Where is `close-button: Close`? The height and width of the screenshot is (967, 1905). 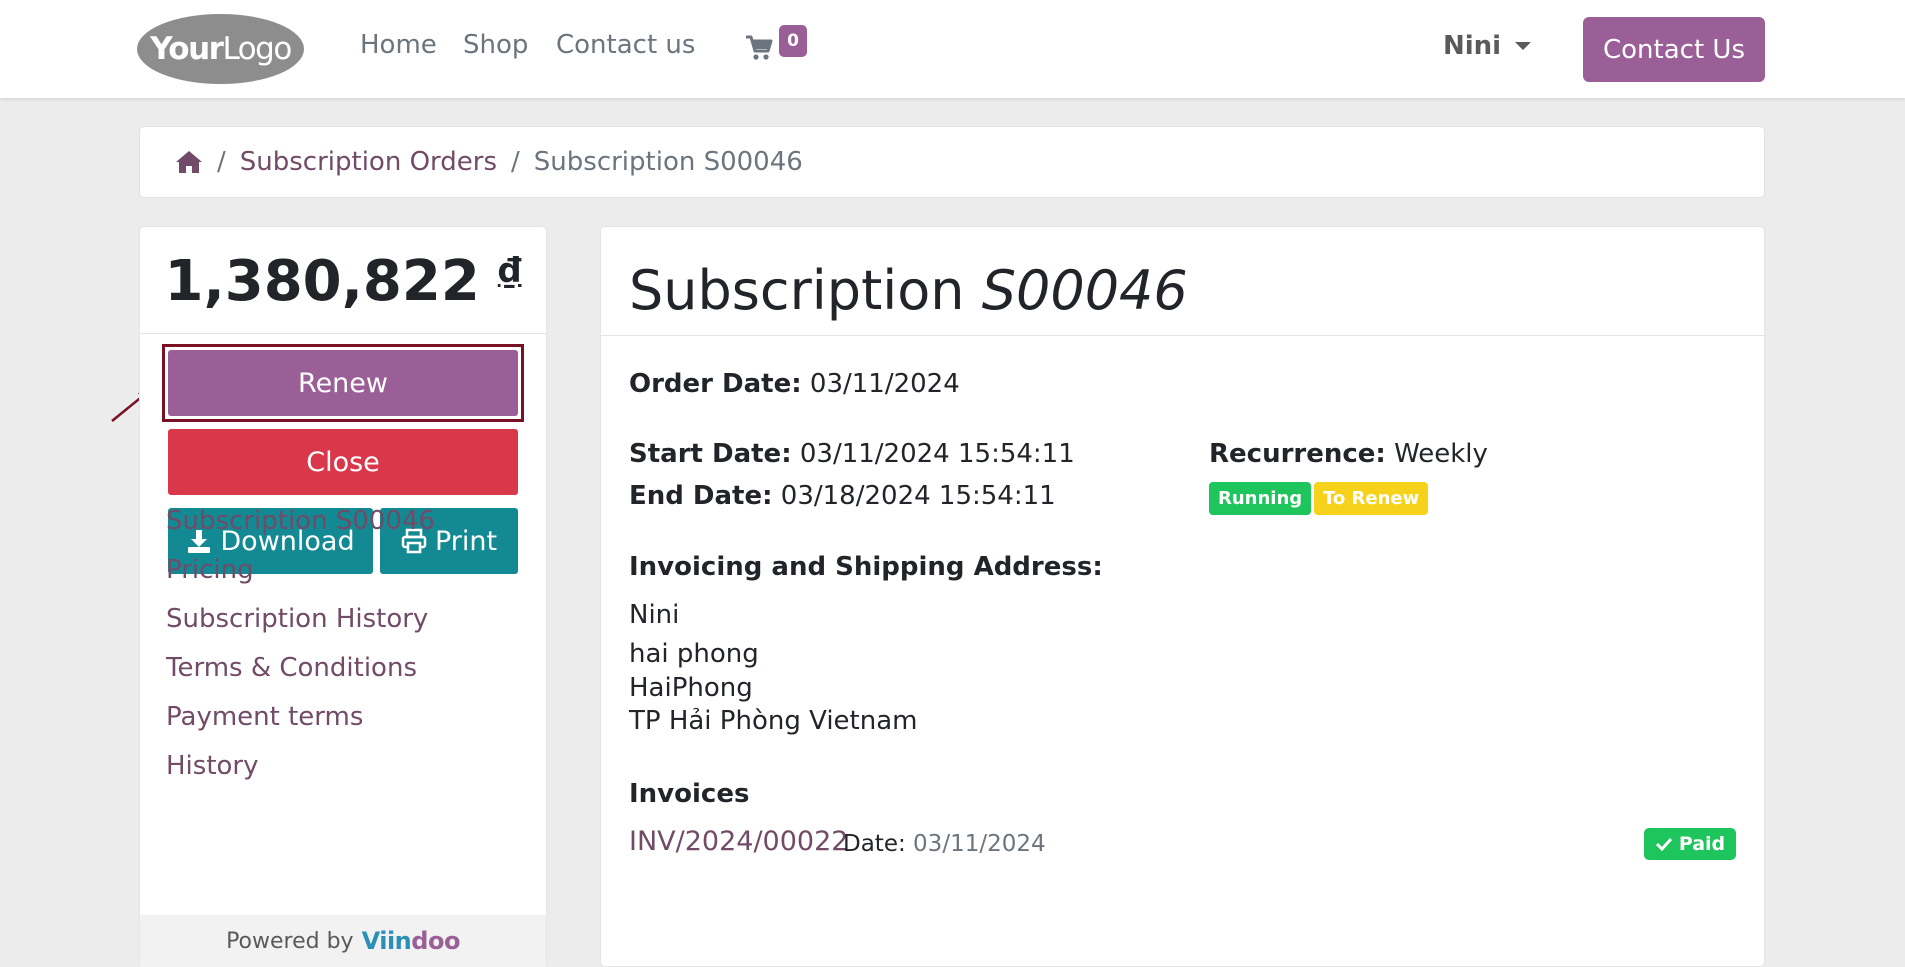
close-button: Close is located at coordinates (343, 462).